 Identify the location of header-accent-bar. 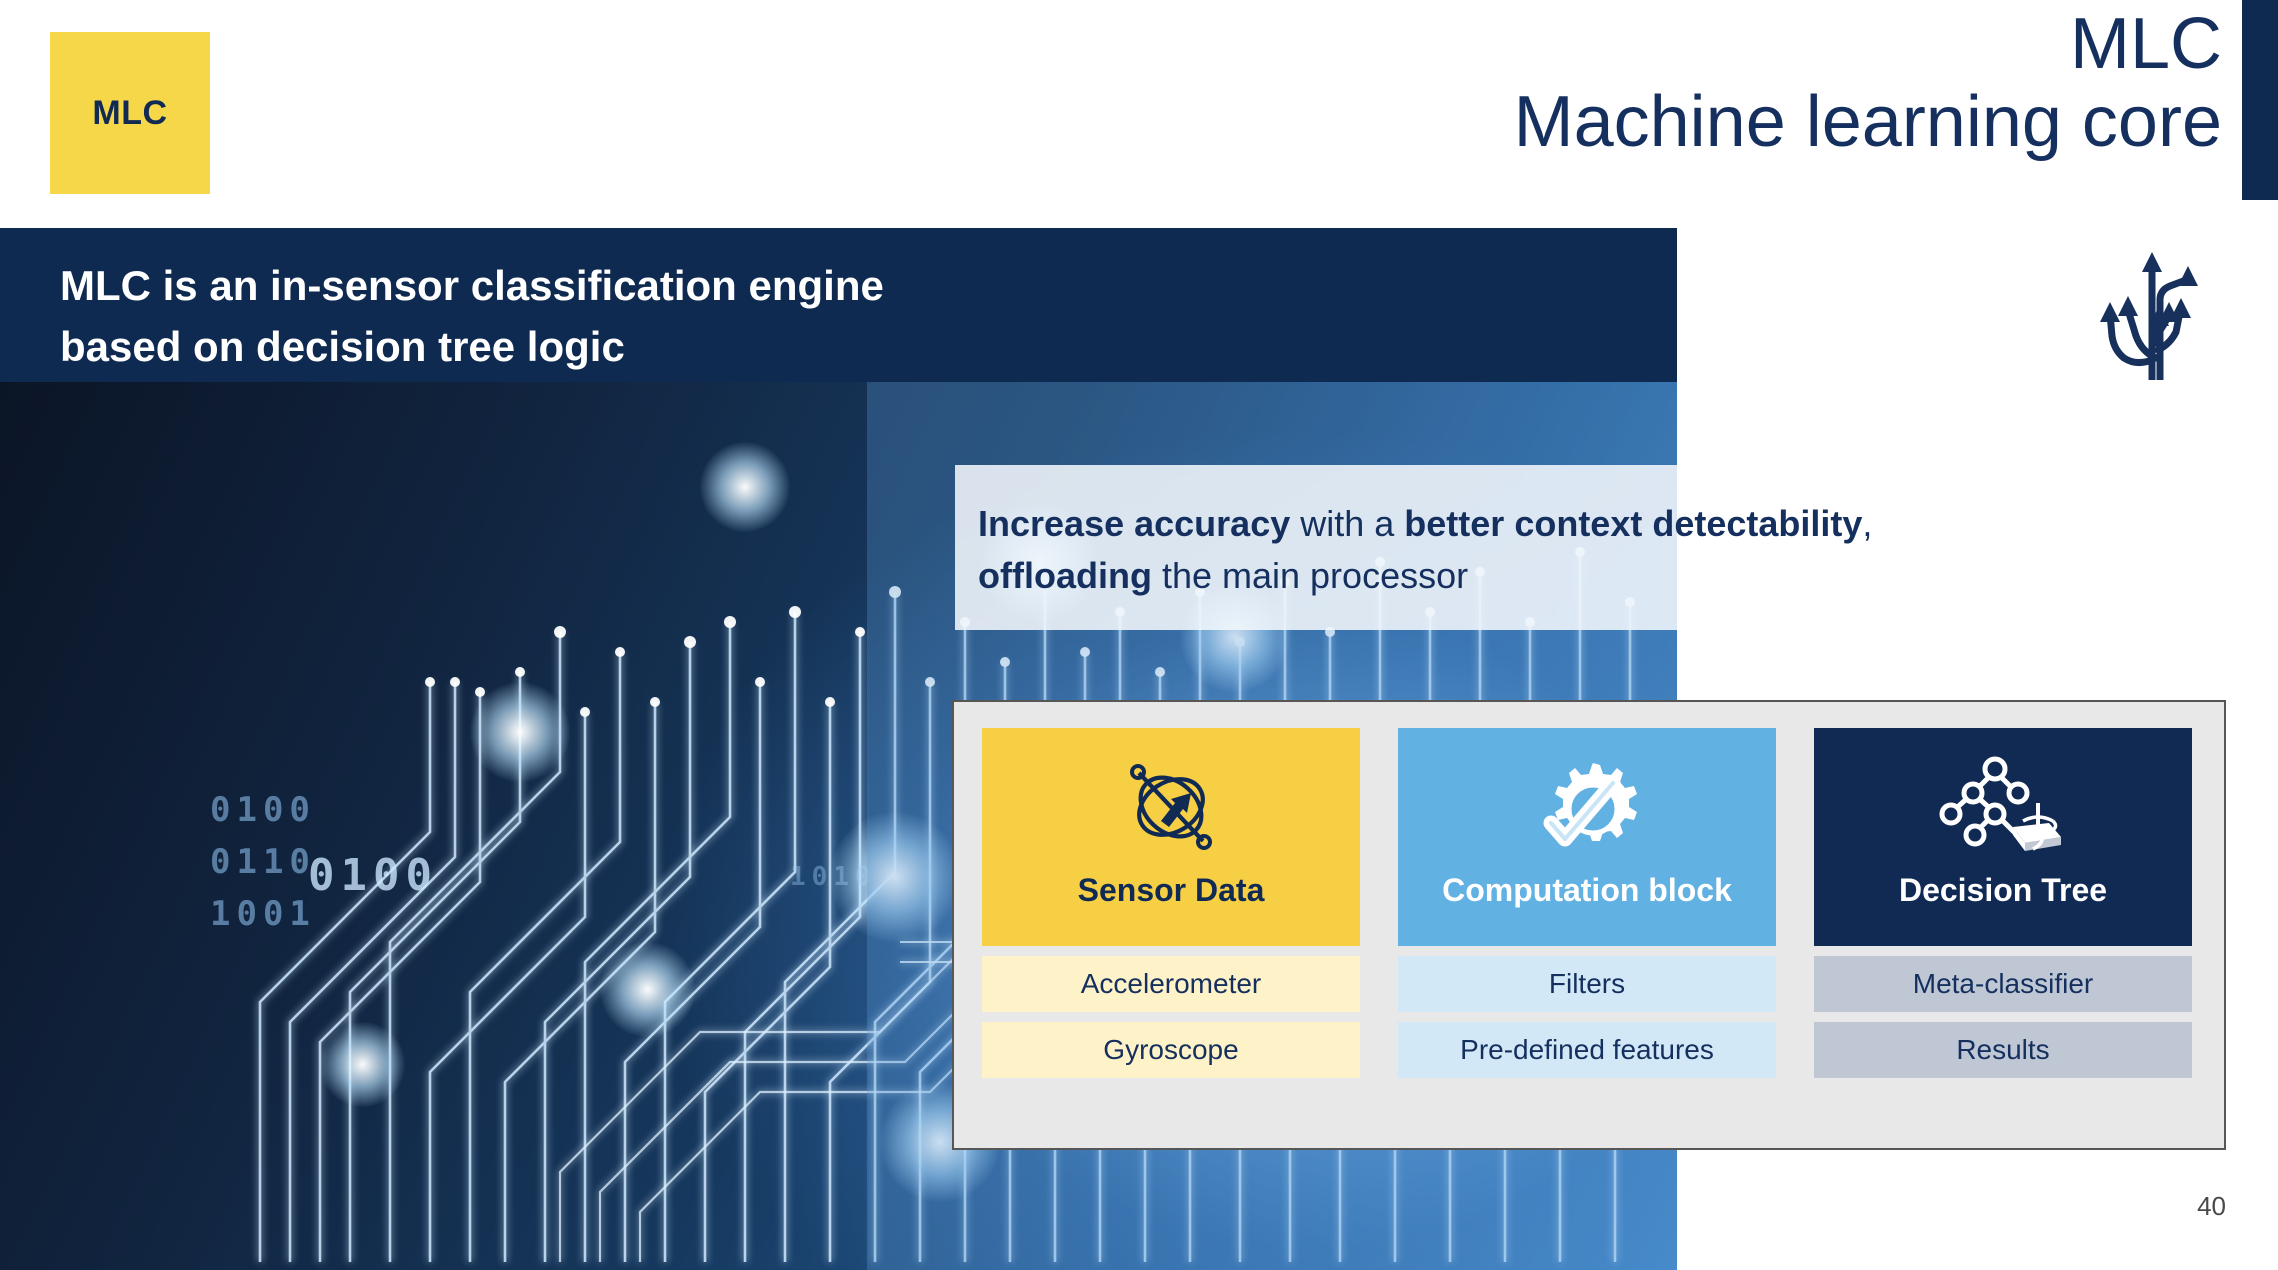
(2260, 100).